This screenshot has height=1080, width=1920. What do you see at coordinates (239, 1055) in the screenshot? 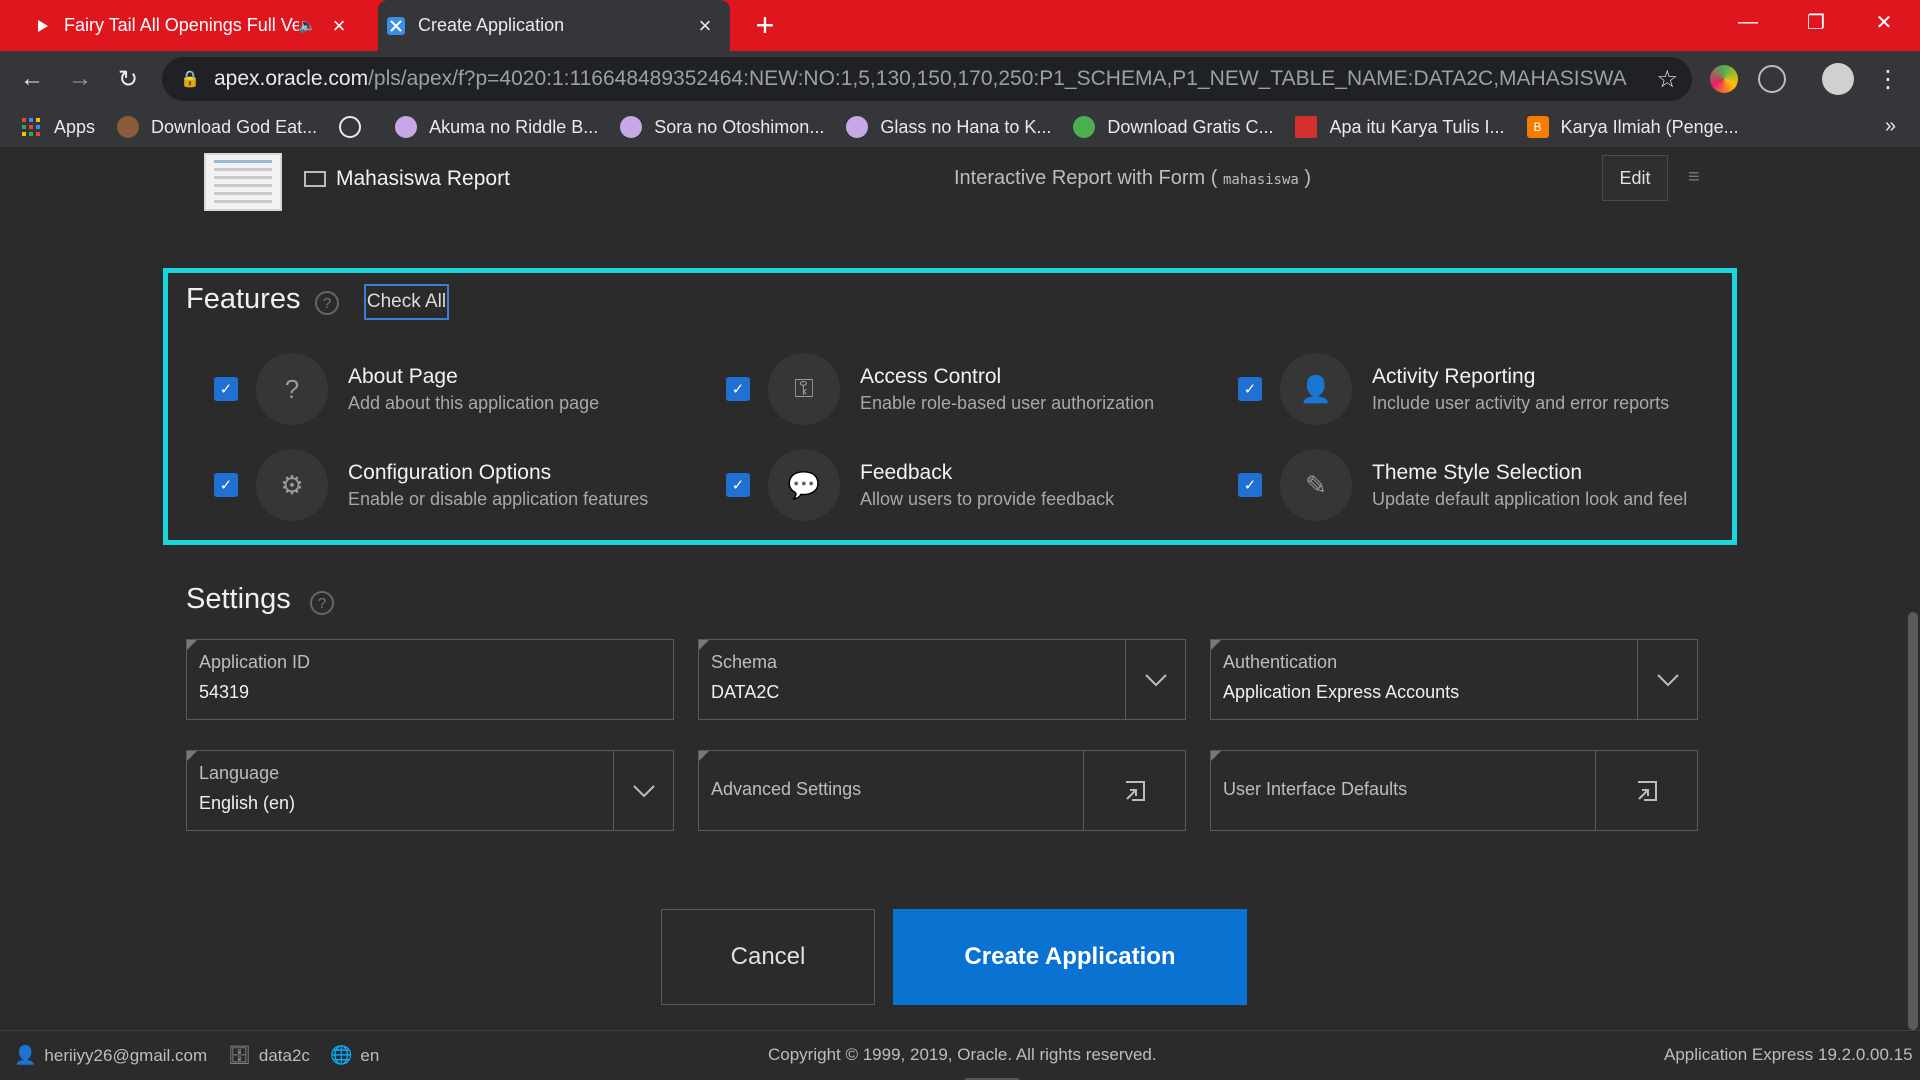
I see `database-icon: 🗄` at bounding box center [239, 1055].